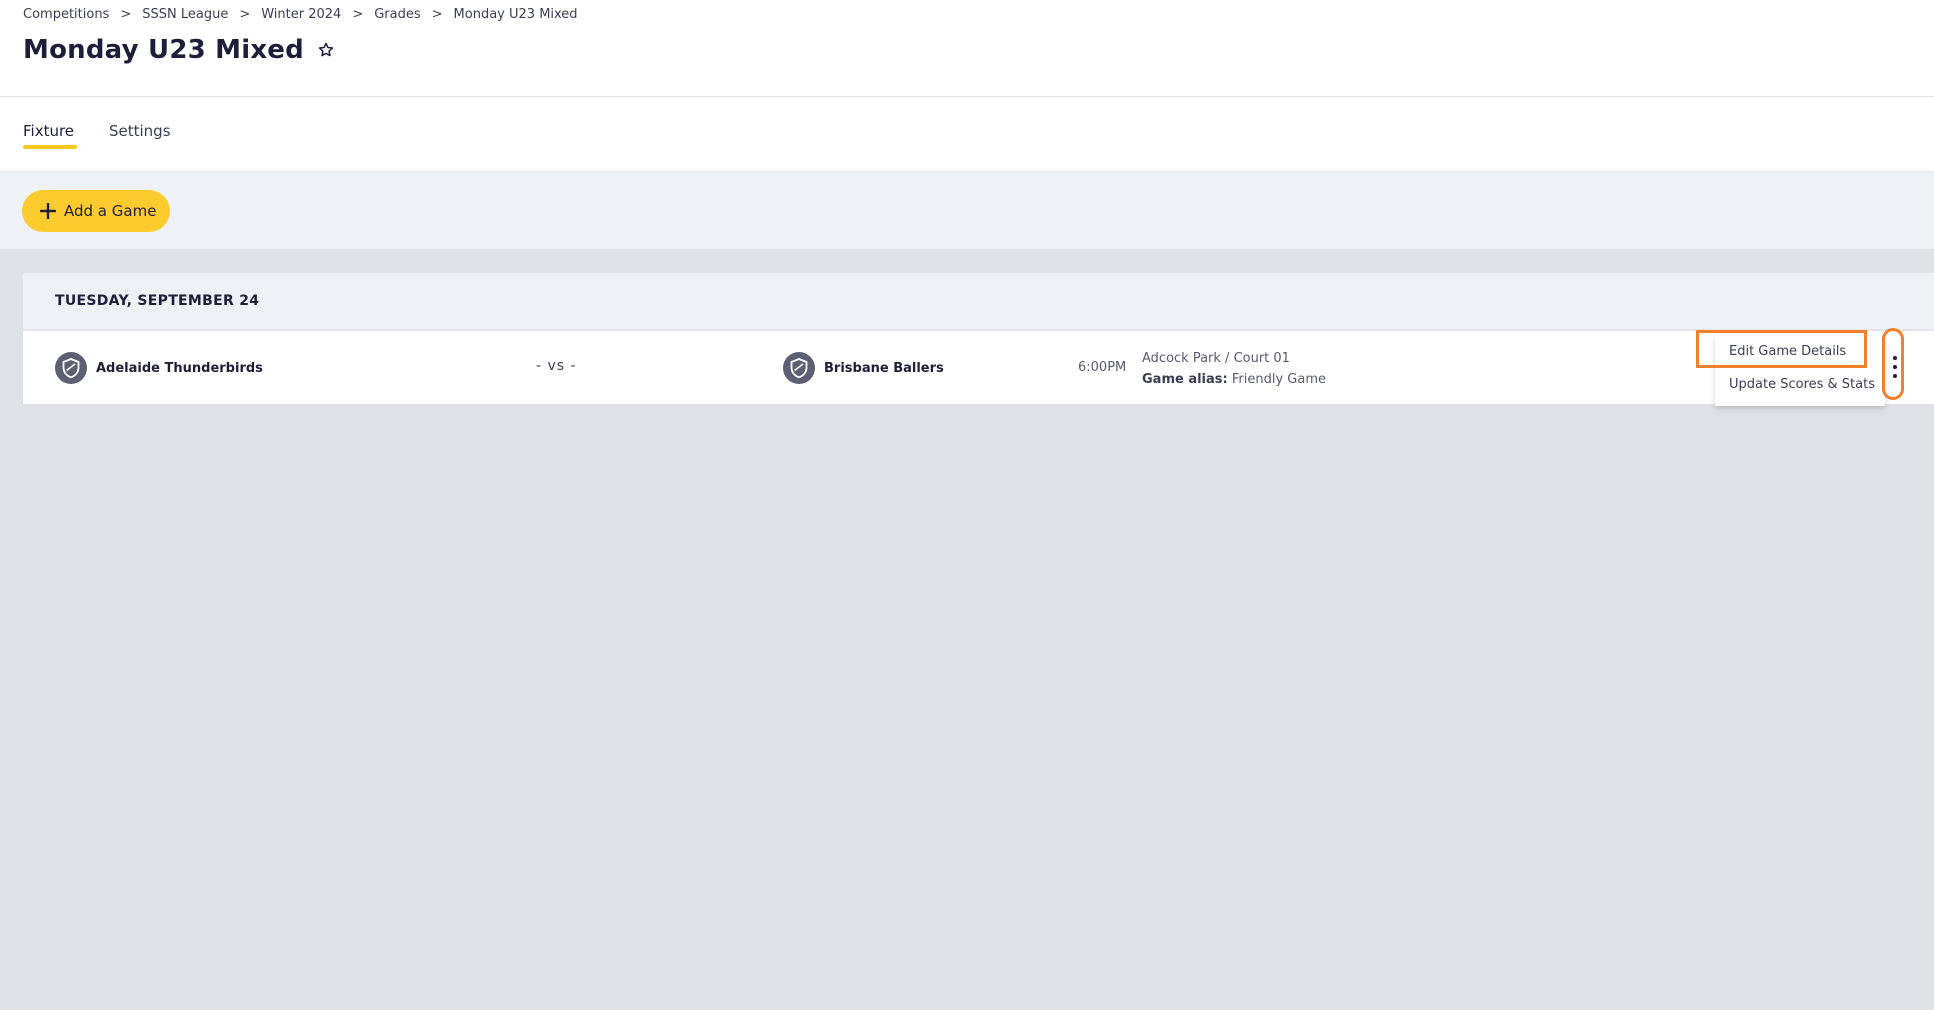  I want to click on breadcrumb-competitions: Competitions, so click(66, 14).